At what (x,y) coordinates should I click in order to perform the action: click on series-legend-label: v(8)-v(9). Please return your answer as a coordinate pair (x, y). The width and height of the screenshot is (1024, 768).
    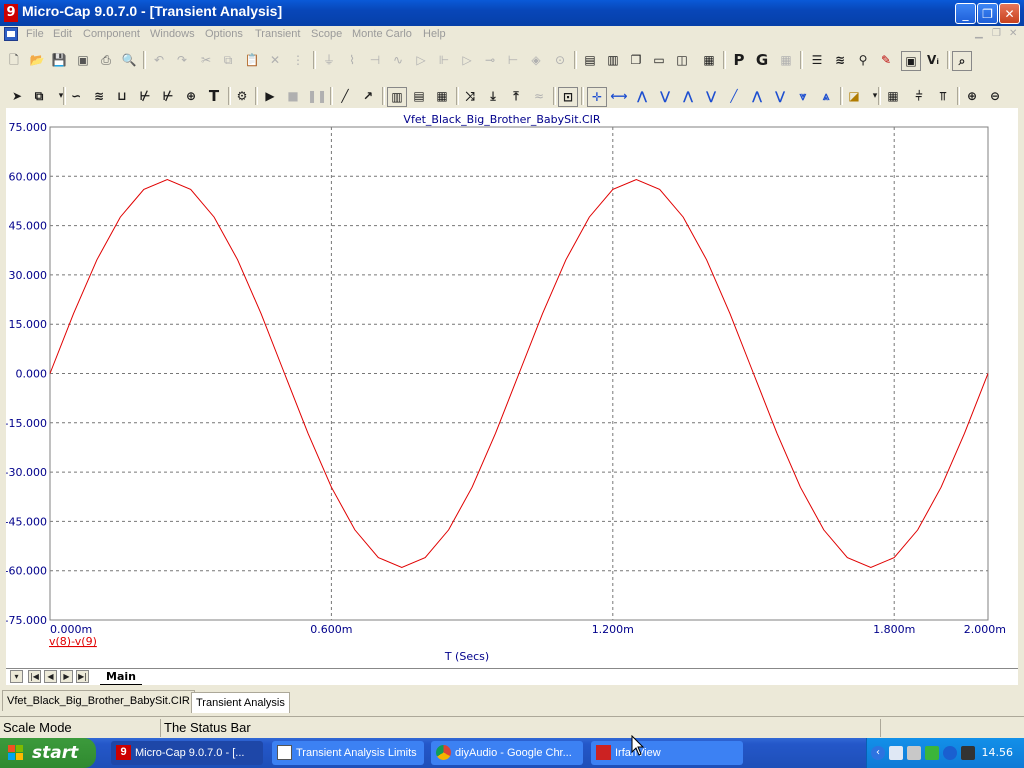
    Looking at the image, I should click on (73, 641).